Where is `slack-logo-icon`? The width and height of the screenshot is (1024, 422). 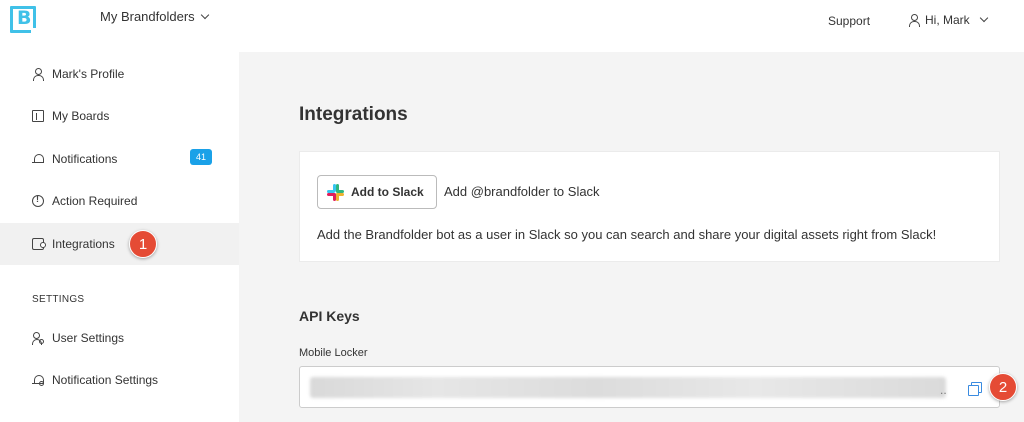 slack-logo-icon is located at coordinates (335, 192).